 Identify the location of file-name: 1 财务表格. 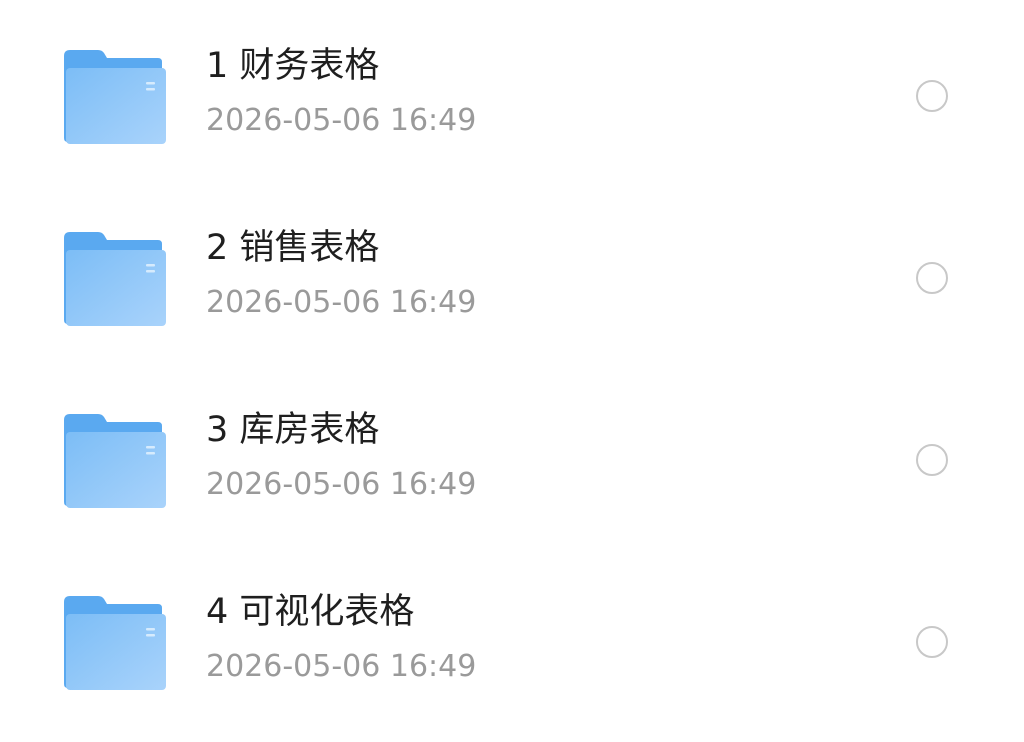
(293, 66).